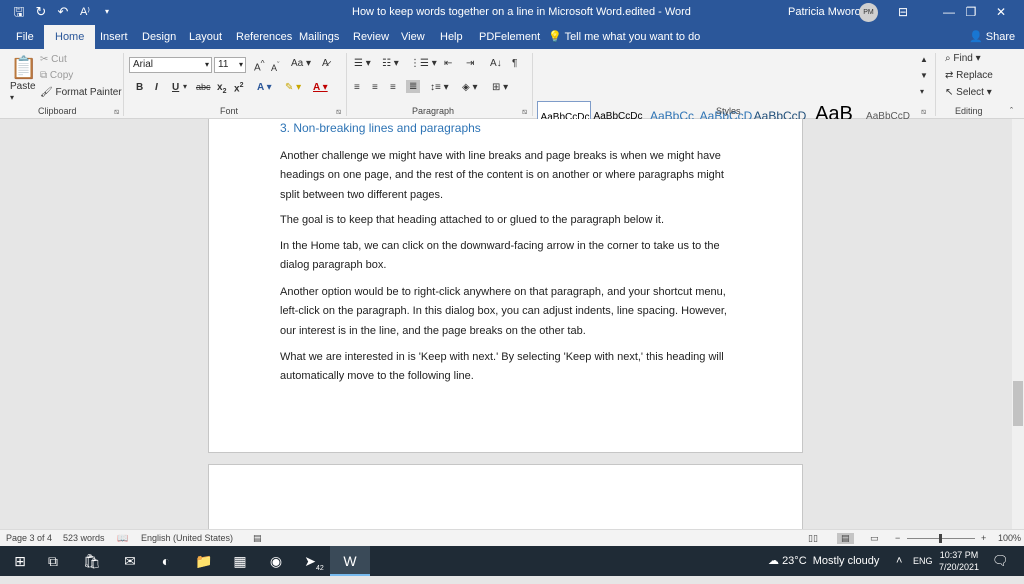  Describe the element at coordinates (320, 87) in the screenshot. I see `font-color-icon: A ▾` at that location.